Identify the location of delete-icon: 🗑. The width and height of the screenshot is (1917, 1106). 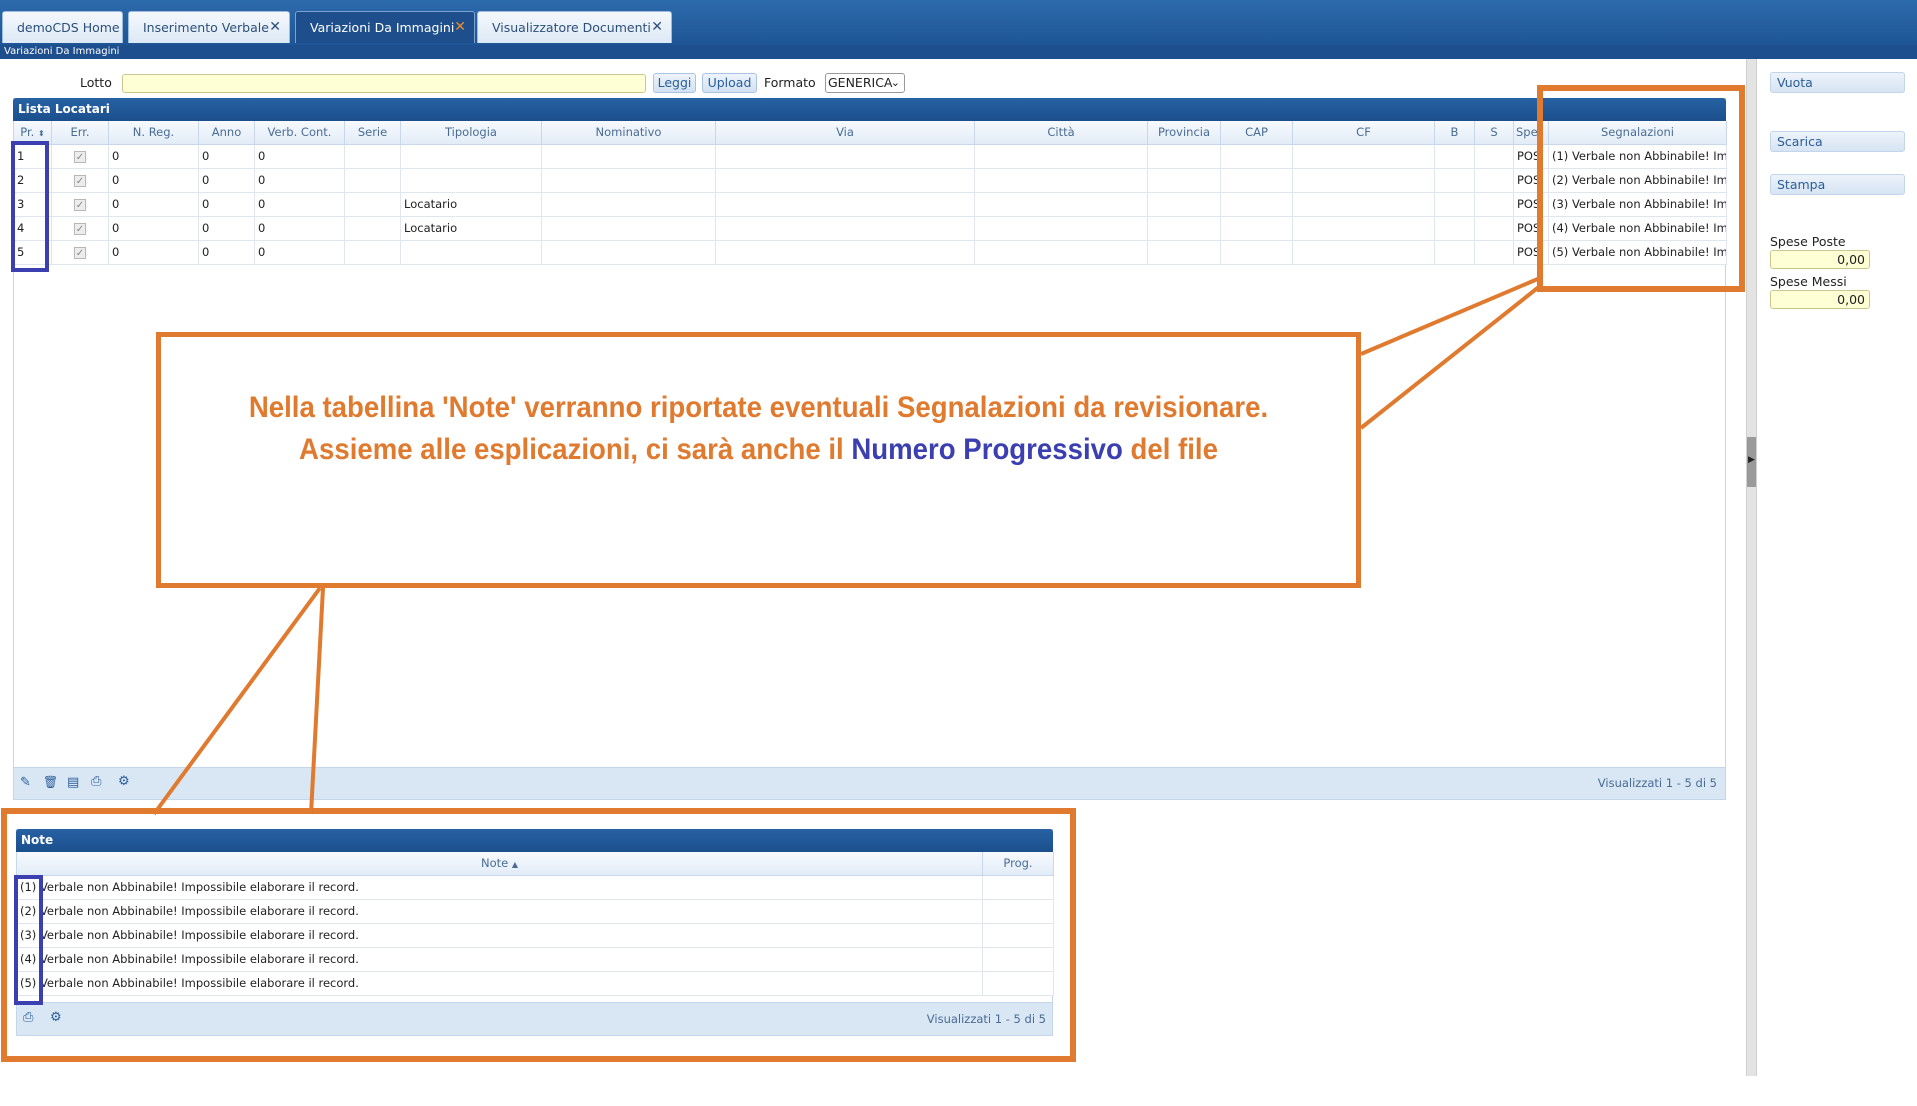
(50, 782).